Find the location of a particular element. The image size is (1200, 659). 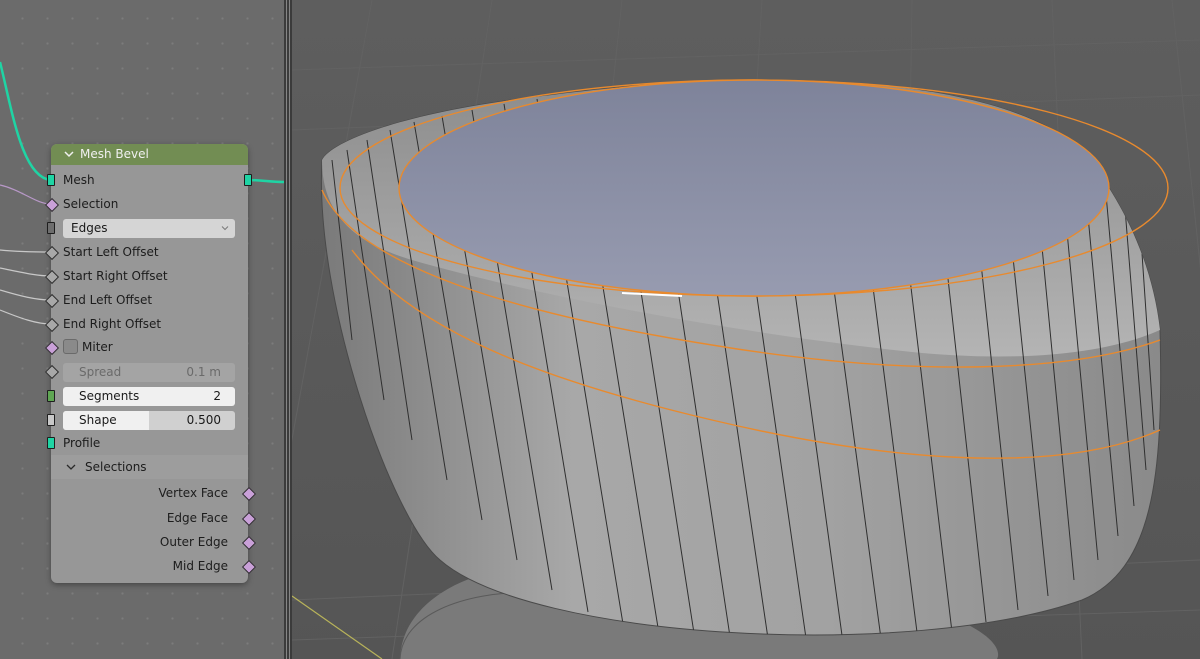

end-right-offset-label: End Right Offset is located at coordinates (112, 324).